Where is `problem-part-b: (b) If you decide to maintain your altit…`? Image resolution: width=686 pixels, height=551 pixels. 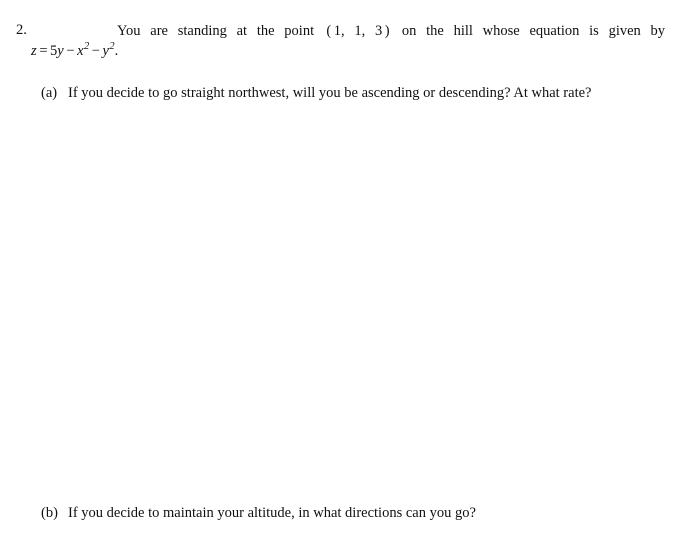 problem-part-b: (b) If you decide to maintain your altit… is located at coordinates (353, 513).